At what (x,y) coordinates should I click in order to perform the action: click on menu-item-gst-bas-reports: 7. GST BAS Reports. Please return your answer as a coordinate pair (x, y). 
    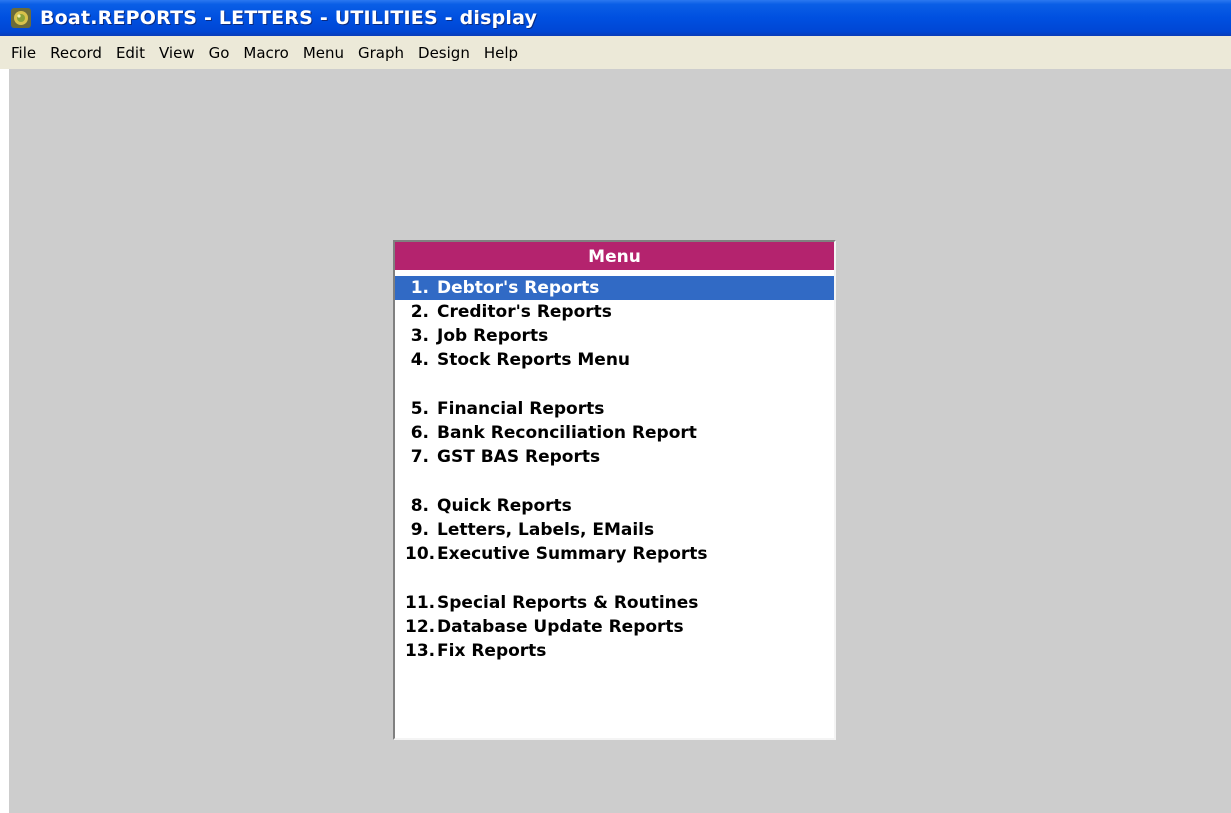
    Looking at the image, I should click on (614, 457).